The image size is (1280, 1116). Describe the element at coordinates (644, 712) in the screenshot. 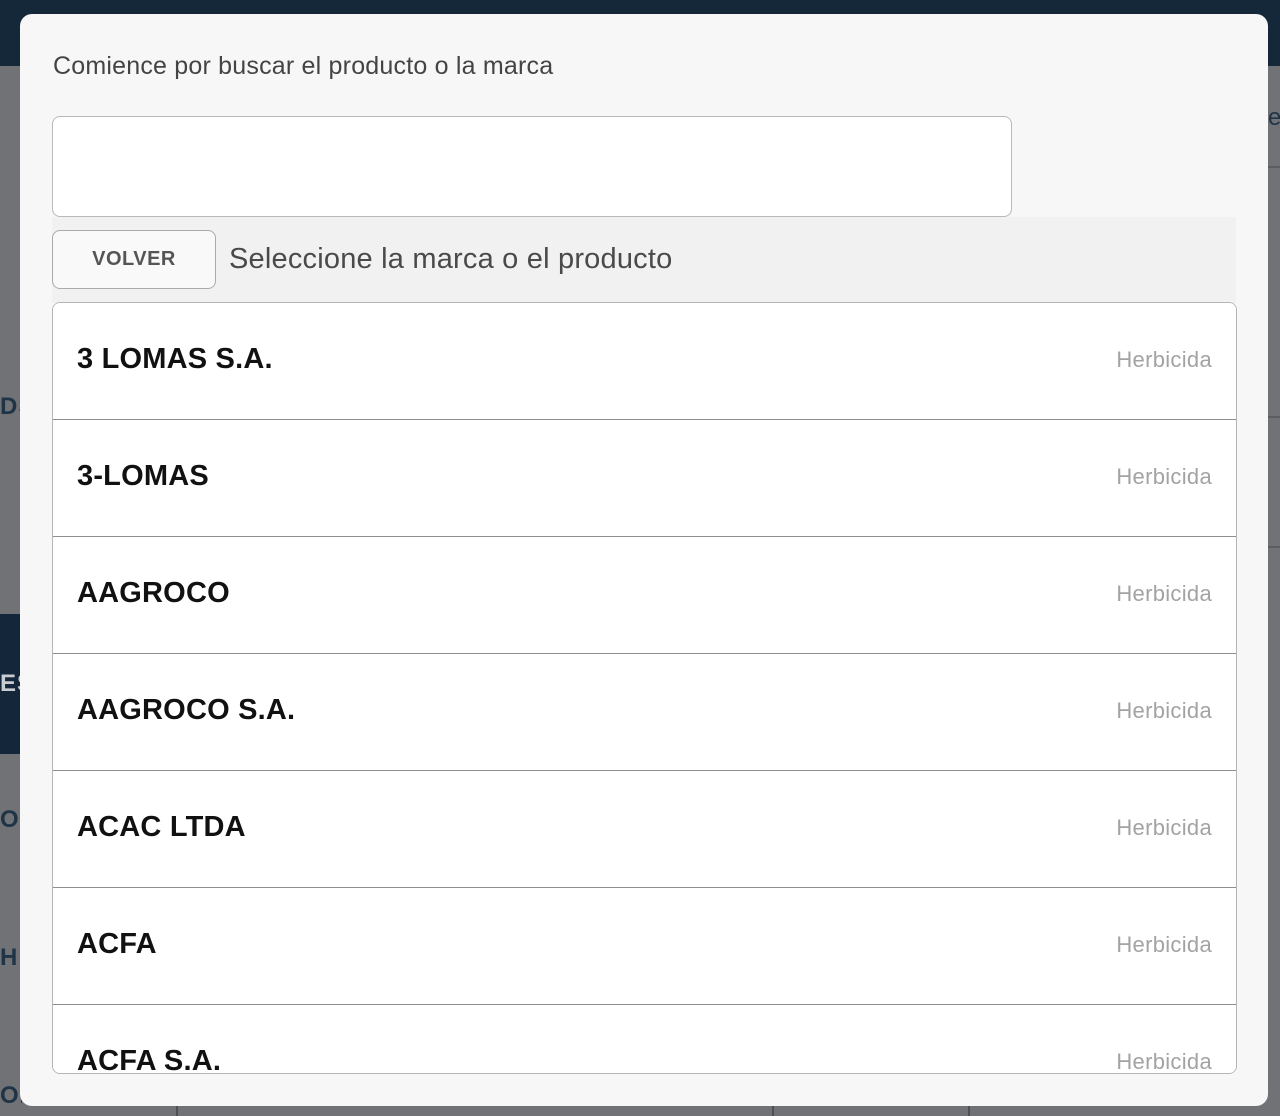

I see `list-item: AAGROCO S.A. Herbicida` at that location.